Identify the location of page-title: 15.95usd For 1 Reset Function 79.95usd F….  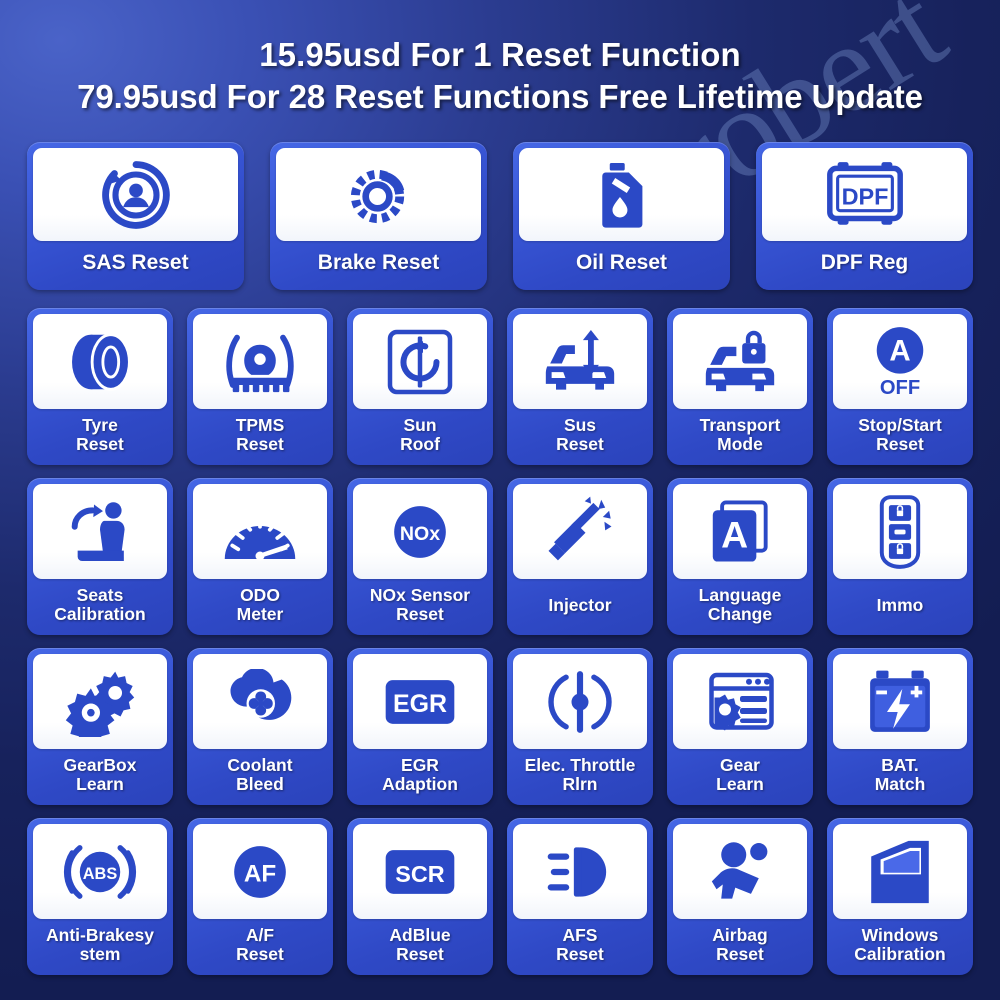
(500, 75).